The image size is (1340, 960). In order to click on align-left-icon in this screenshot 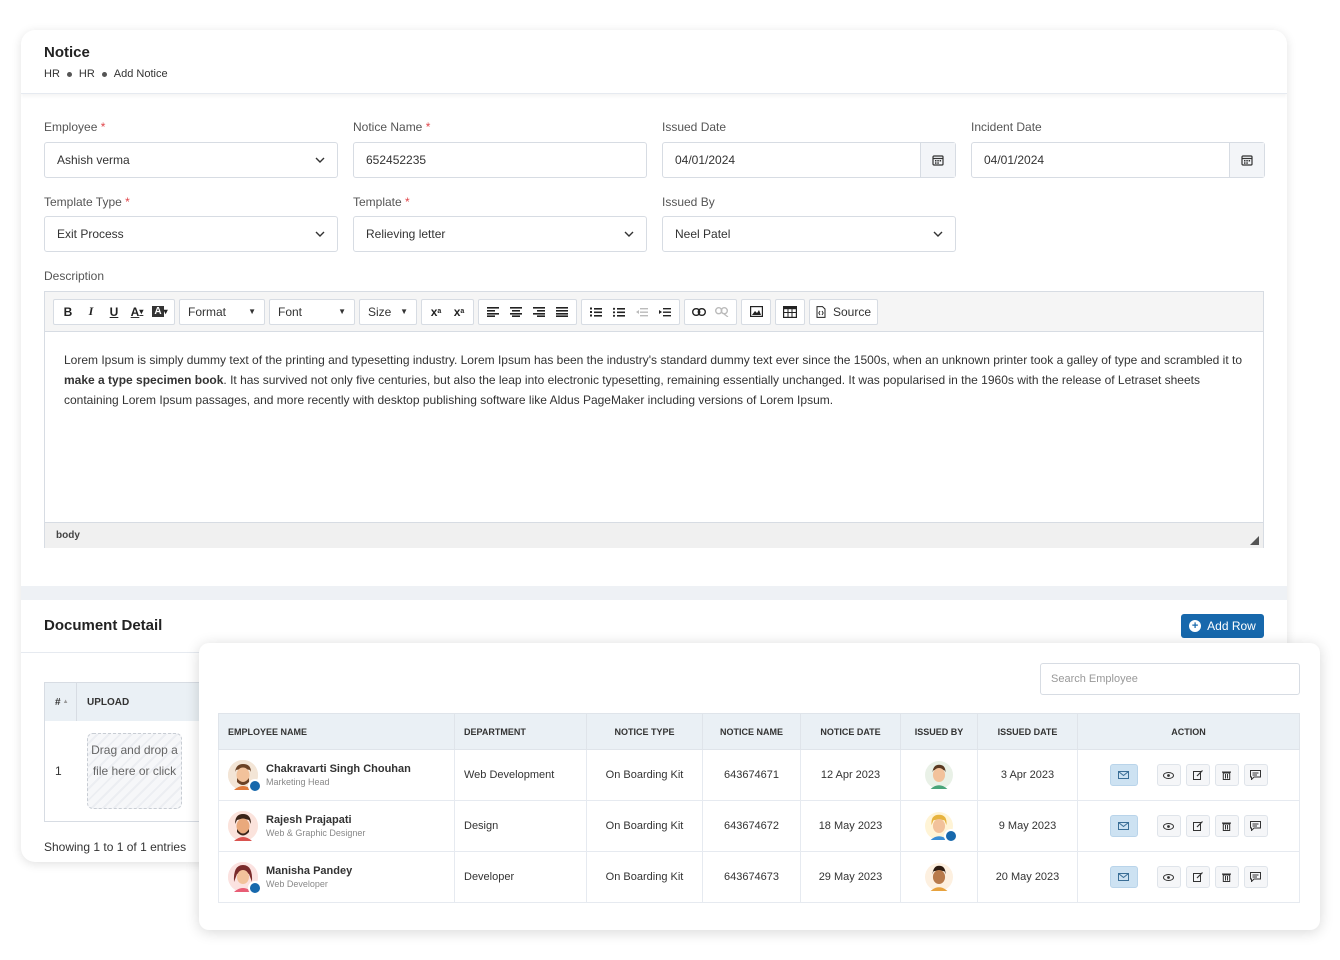, I will do `click(493, 312)`.